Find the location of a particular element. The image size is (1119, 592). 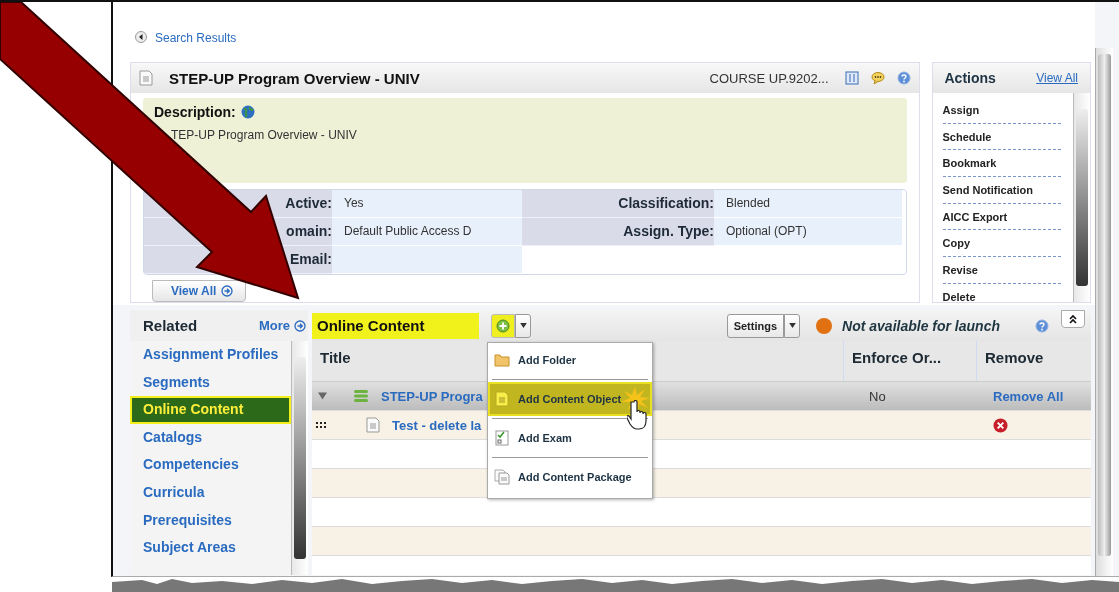

more-link: More is located at coordinates (282, 325).